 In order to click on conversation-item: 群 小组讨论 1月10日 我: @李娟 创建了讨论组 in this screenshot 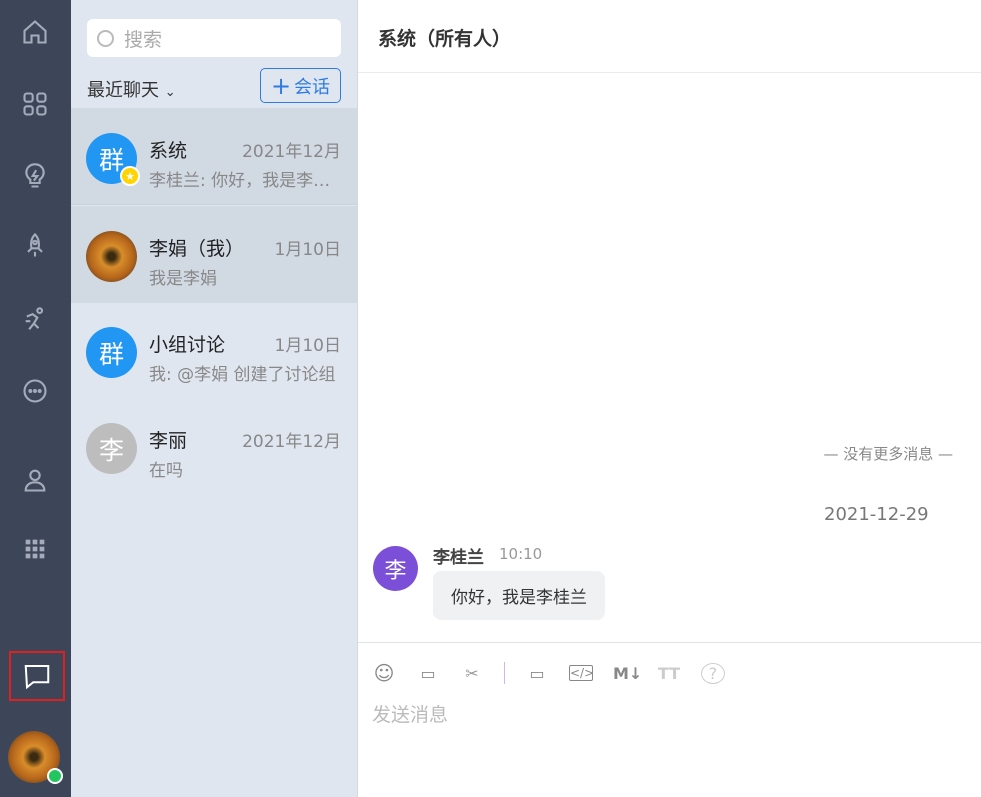, I will do `click(214, 350)`.